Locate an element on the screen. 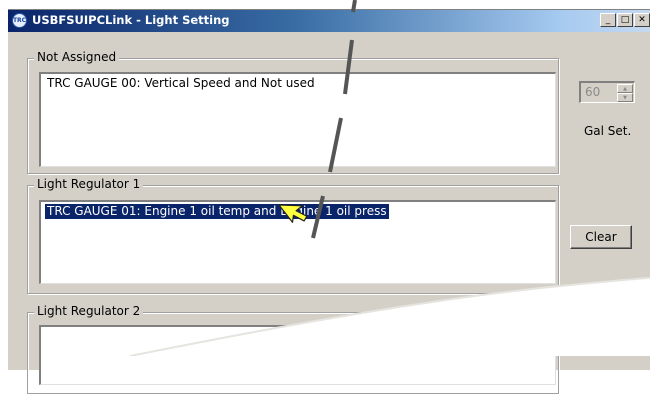 This screenshot has height=394, width=650. gal-stepper: 60 ▲ ▼ is located at coordinates (607, 92).